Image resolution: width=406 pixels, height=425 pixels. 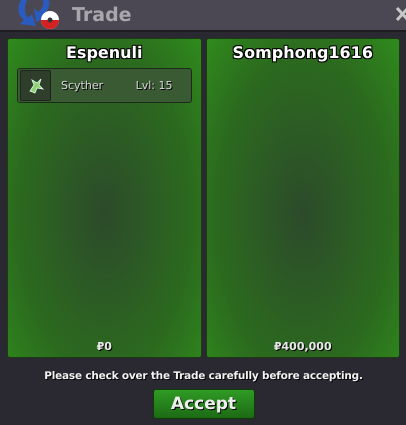 I want to click on window-title: Trade, so click(x=102, y=15).